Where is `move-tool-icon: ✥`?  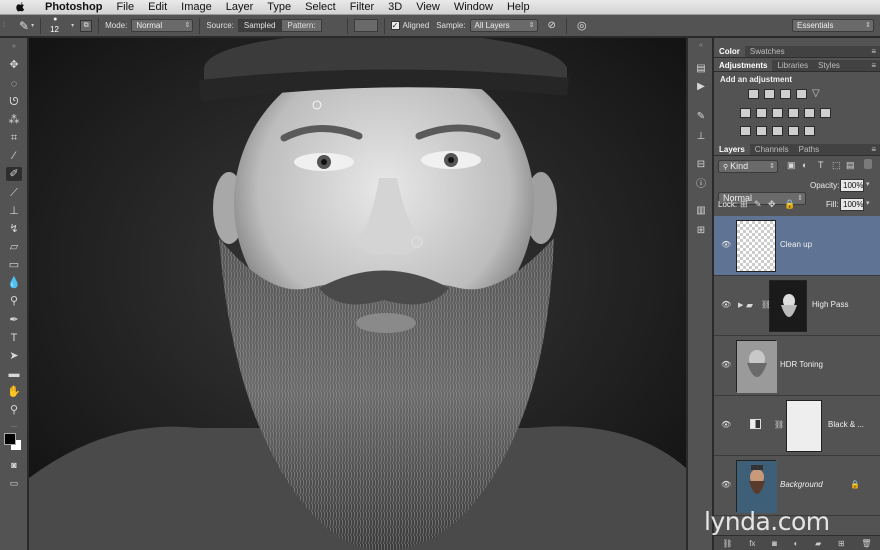 move-tool-icon: ✥ is located at coordinates (14, 65).